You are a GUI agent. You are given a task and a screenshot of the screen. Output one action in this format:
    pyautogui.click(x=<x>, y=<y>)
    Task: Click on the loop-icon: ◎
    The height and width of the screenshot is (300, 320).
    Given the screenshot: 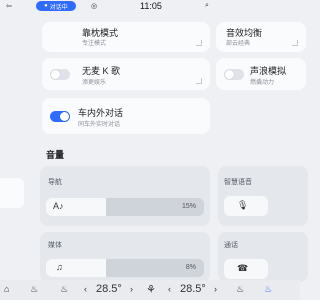 What is the action you would take?
    pyautogui.click(x=94, y=6)
    